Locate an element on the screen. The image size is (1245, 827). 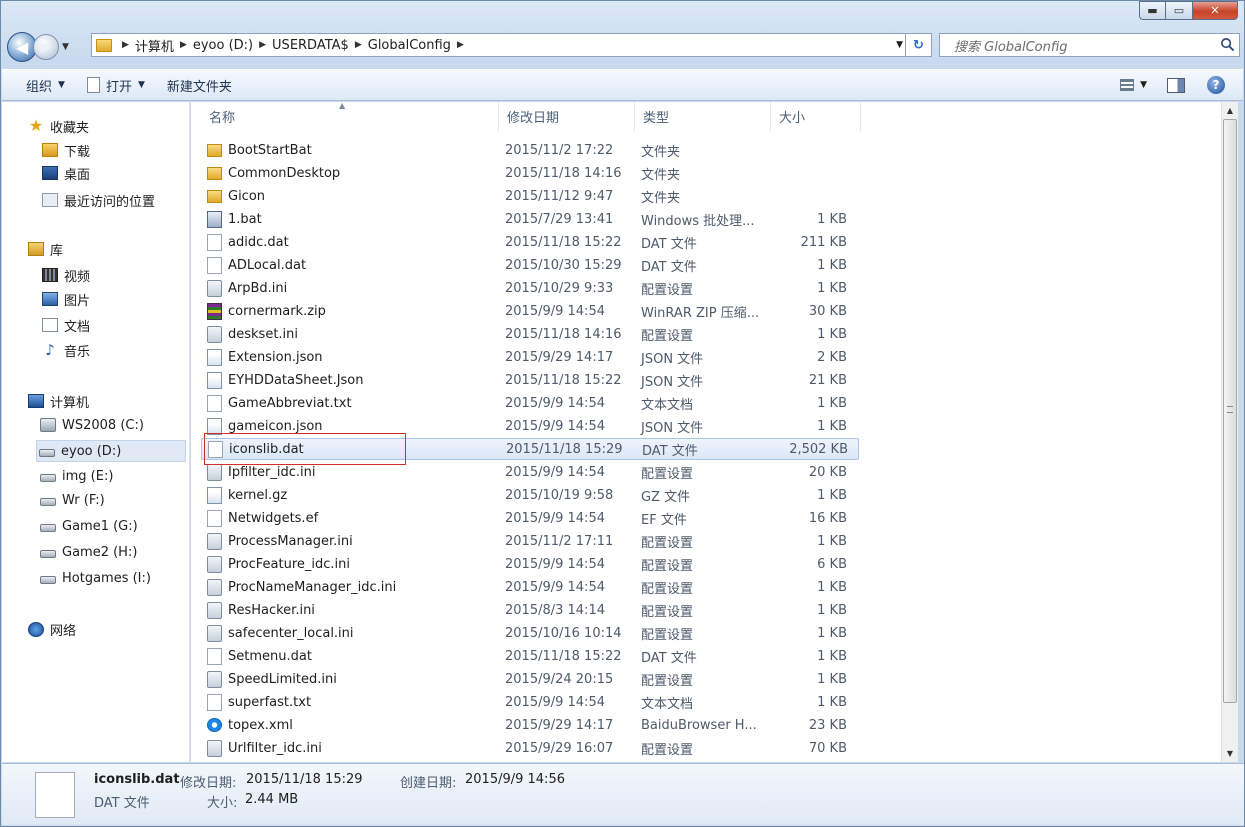
file-type: 配置设置 is located at coordinates (667, 336).